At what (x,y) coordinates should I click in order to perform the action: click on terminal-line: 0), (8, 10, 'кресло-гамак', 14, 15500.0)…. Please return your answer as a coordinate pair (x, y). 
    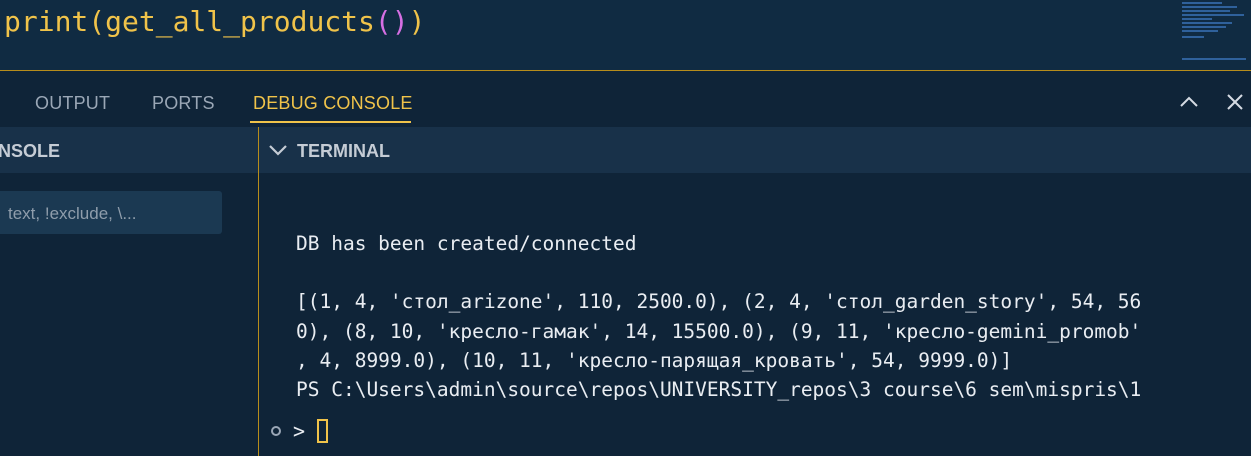
    Looking at the image, I should click on (719, 331).